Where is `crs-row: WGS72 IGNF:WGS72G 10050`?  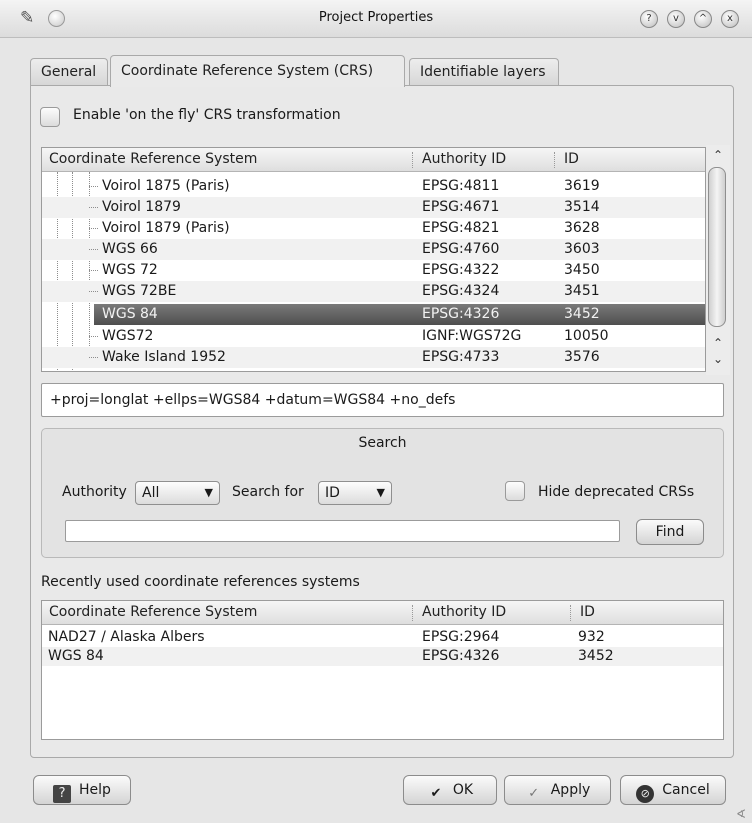
crs-row: WGS72 IGNF:WGS72G 10050 is located at coordinates (373, 336).